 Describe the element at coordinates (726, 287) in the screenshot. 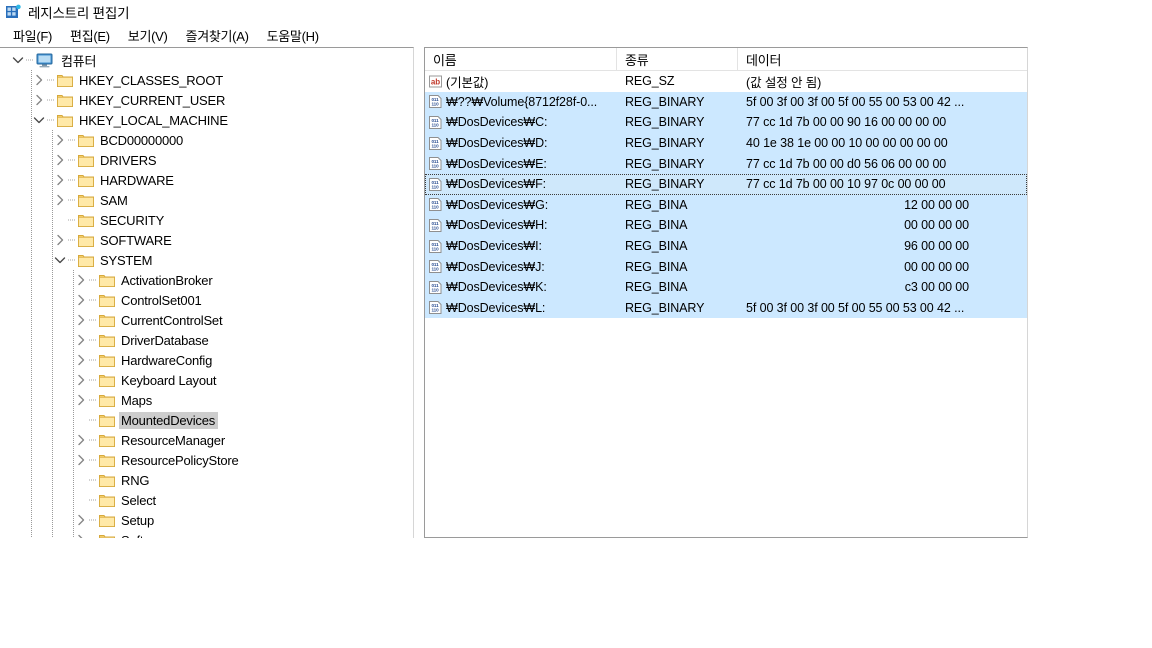

I see `table-row: 011 110 ₩DosDevices₩K: REG_BINA c3 00 00 00` at that location.